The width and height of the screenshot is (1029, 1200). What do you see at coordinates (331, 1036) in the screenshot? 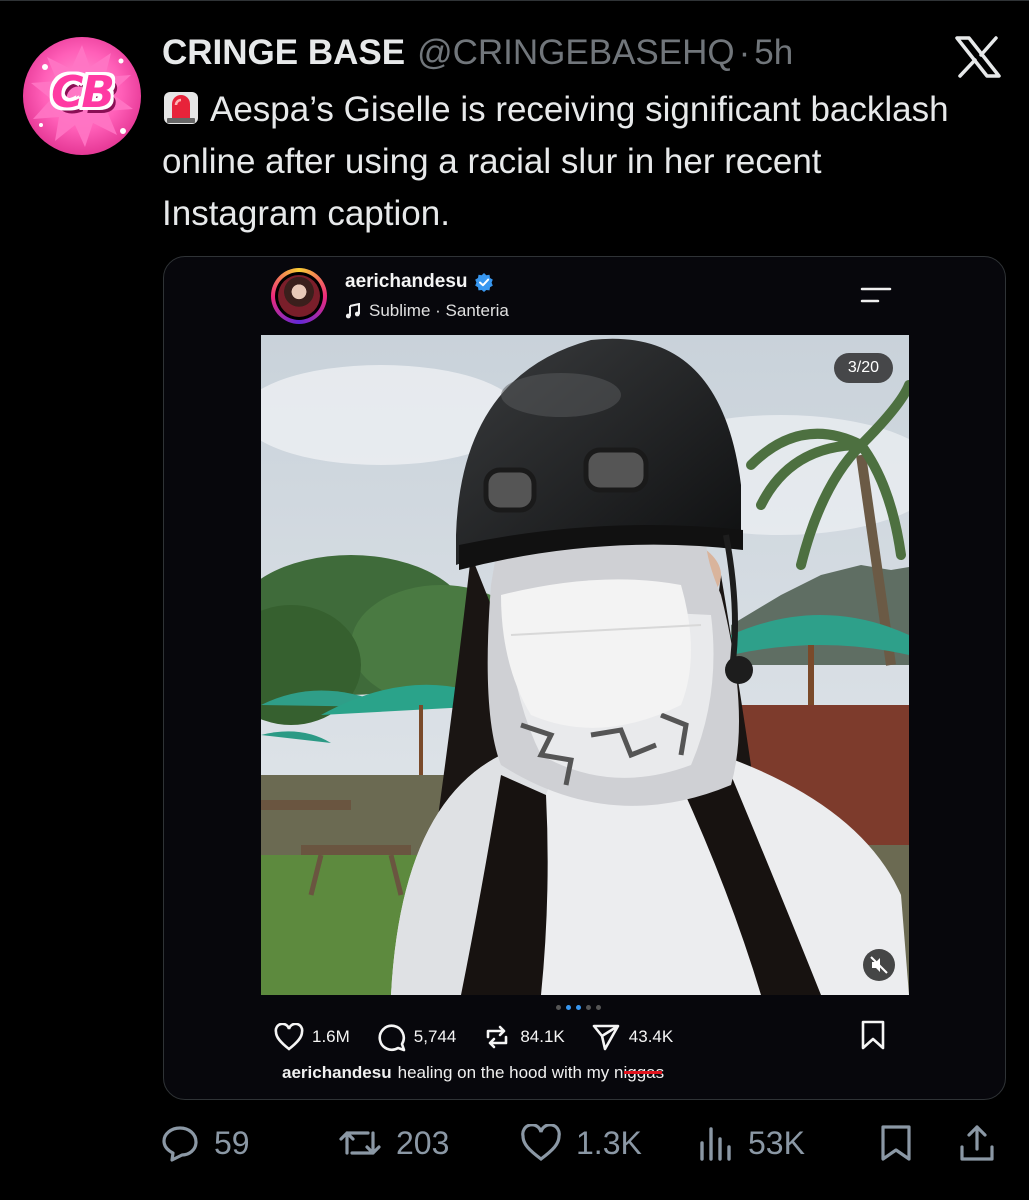
I see `ig-likes-count: 1.6M` at bounding box center [331, 1036].